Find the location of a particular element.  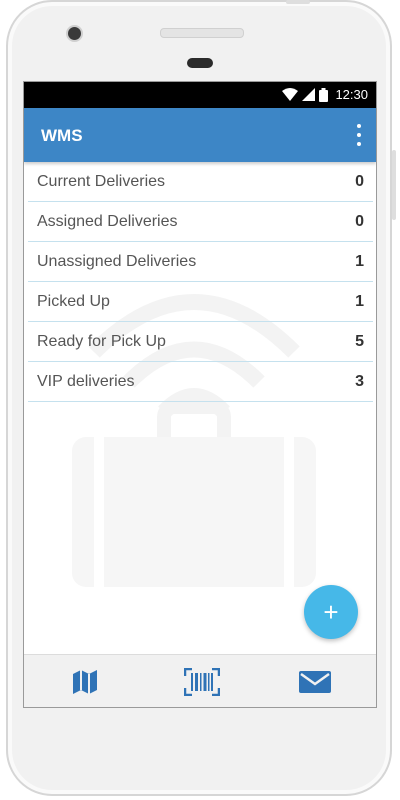

mail-icon is located at coordinates (315, 682).